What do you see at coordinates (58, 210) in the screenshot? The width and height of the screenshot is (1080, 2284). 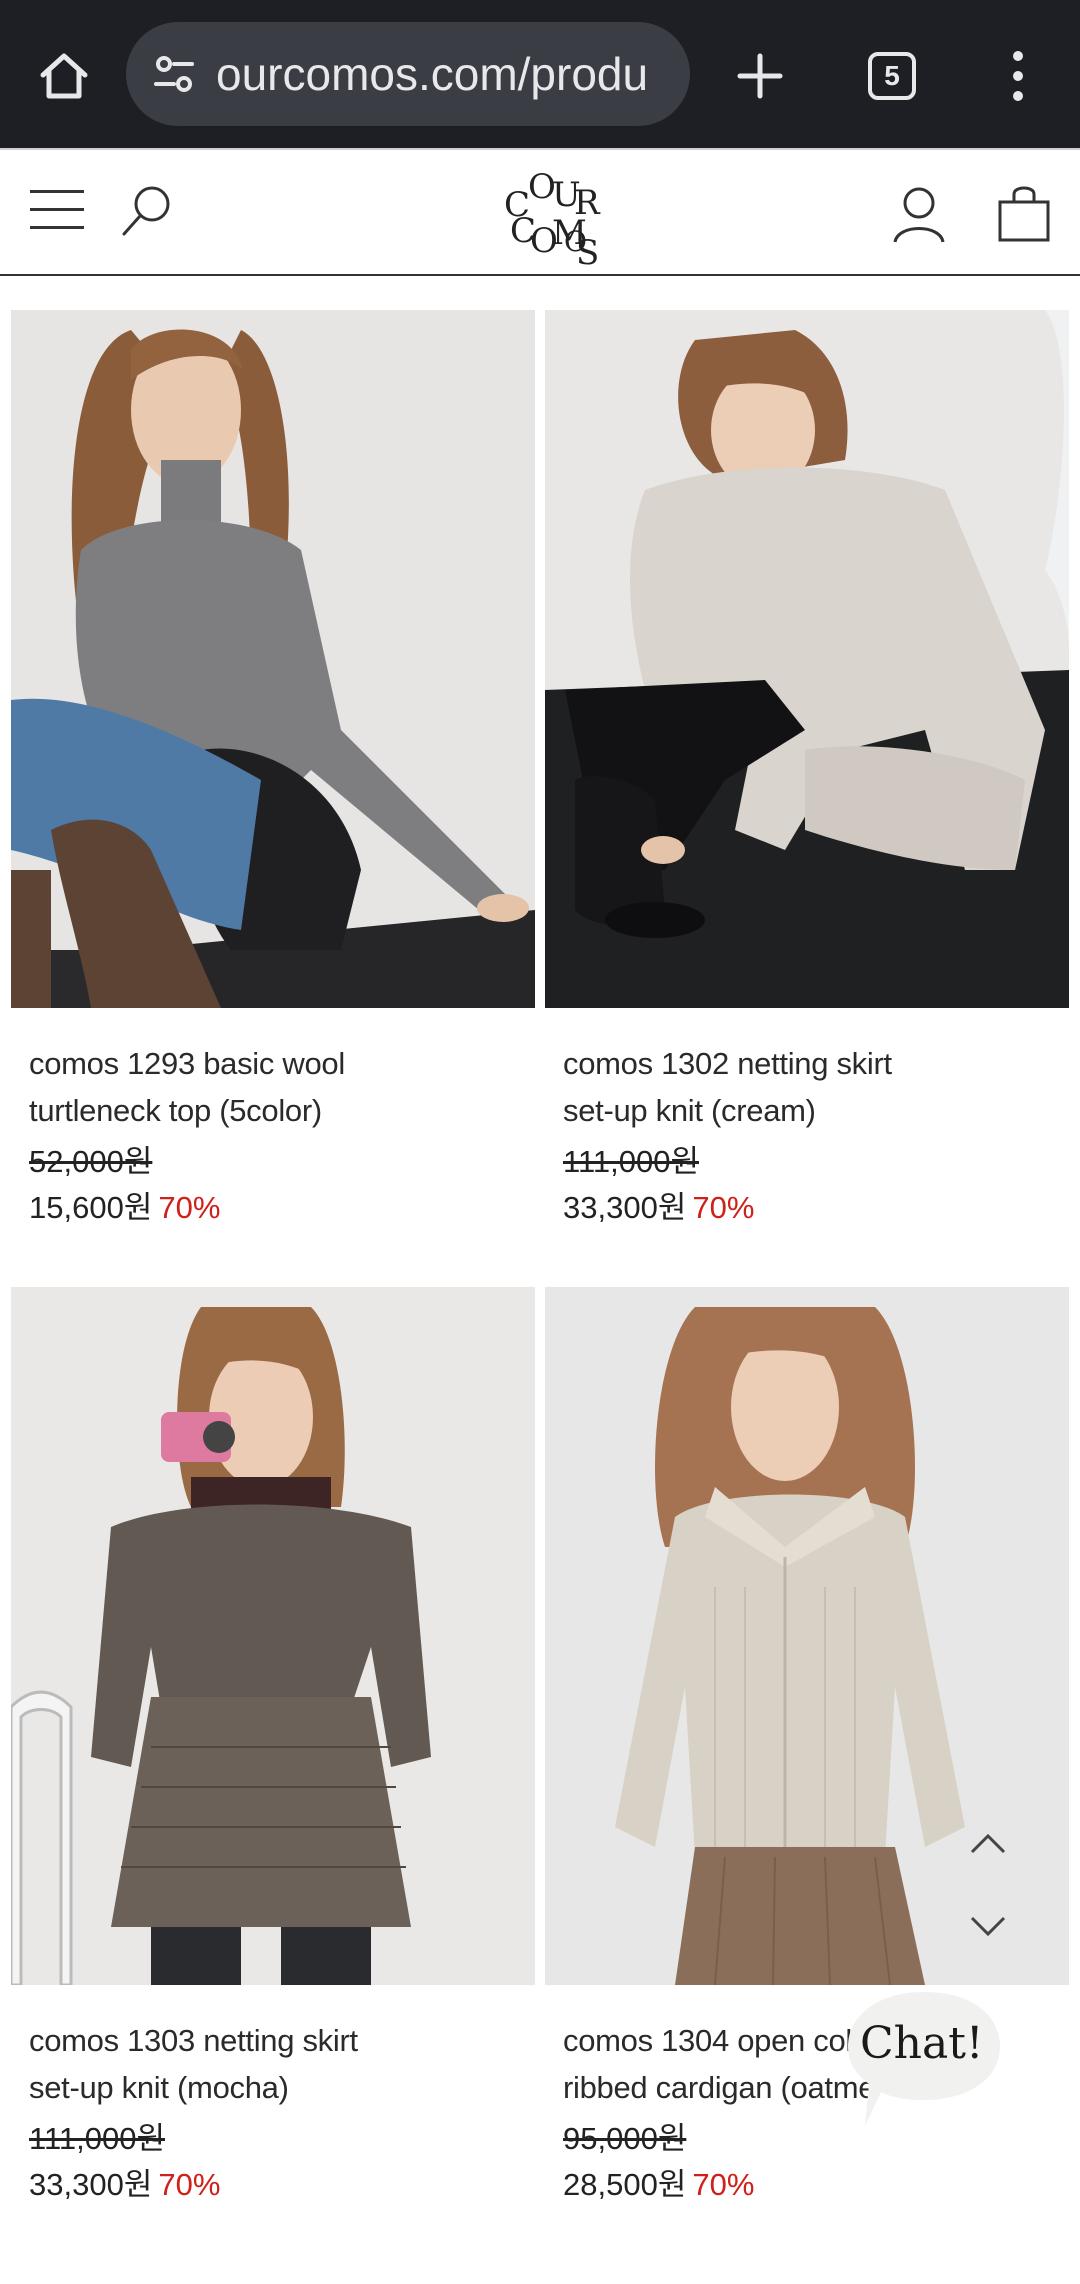 I see `menu-icon` at bounding box center [58, 210].